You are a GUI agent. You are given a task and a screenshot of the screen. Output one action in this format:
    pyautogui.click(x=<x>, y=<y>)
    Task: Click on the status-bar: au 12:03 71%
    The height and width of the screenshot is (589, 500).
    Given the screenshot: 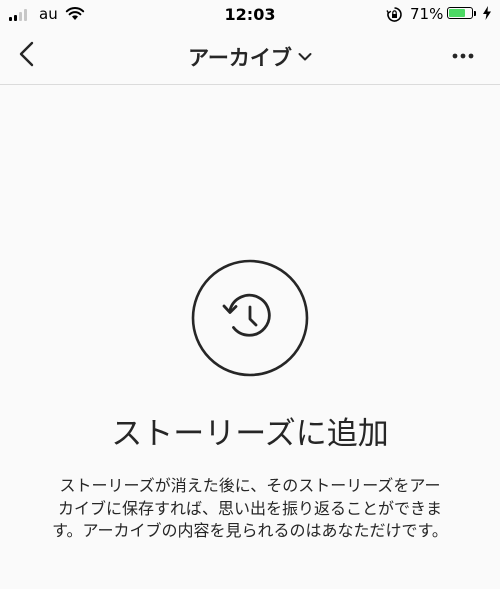 What is the action you would take?
    pyautogui.click(x=250, y=15)
    